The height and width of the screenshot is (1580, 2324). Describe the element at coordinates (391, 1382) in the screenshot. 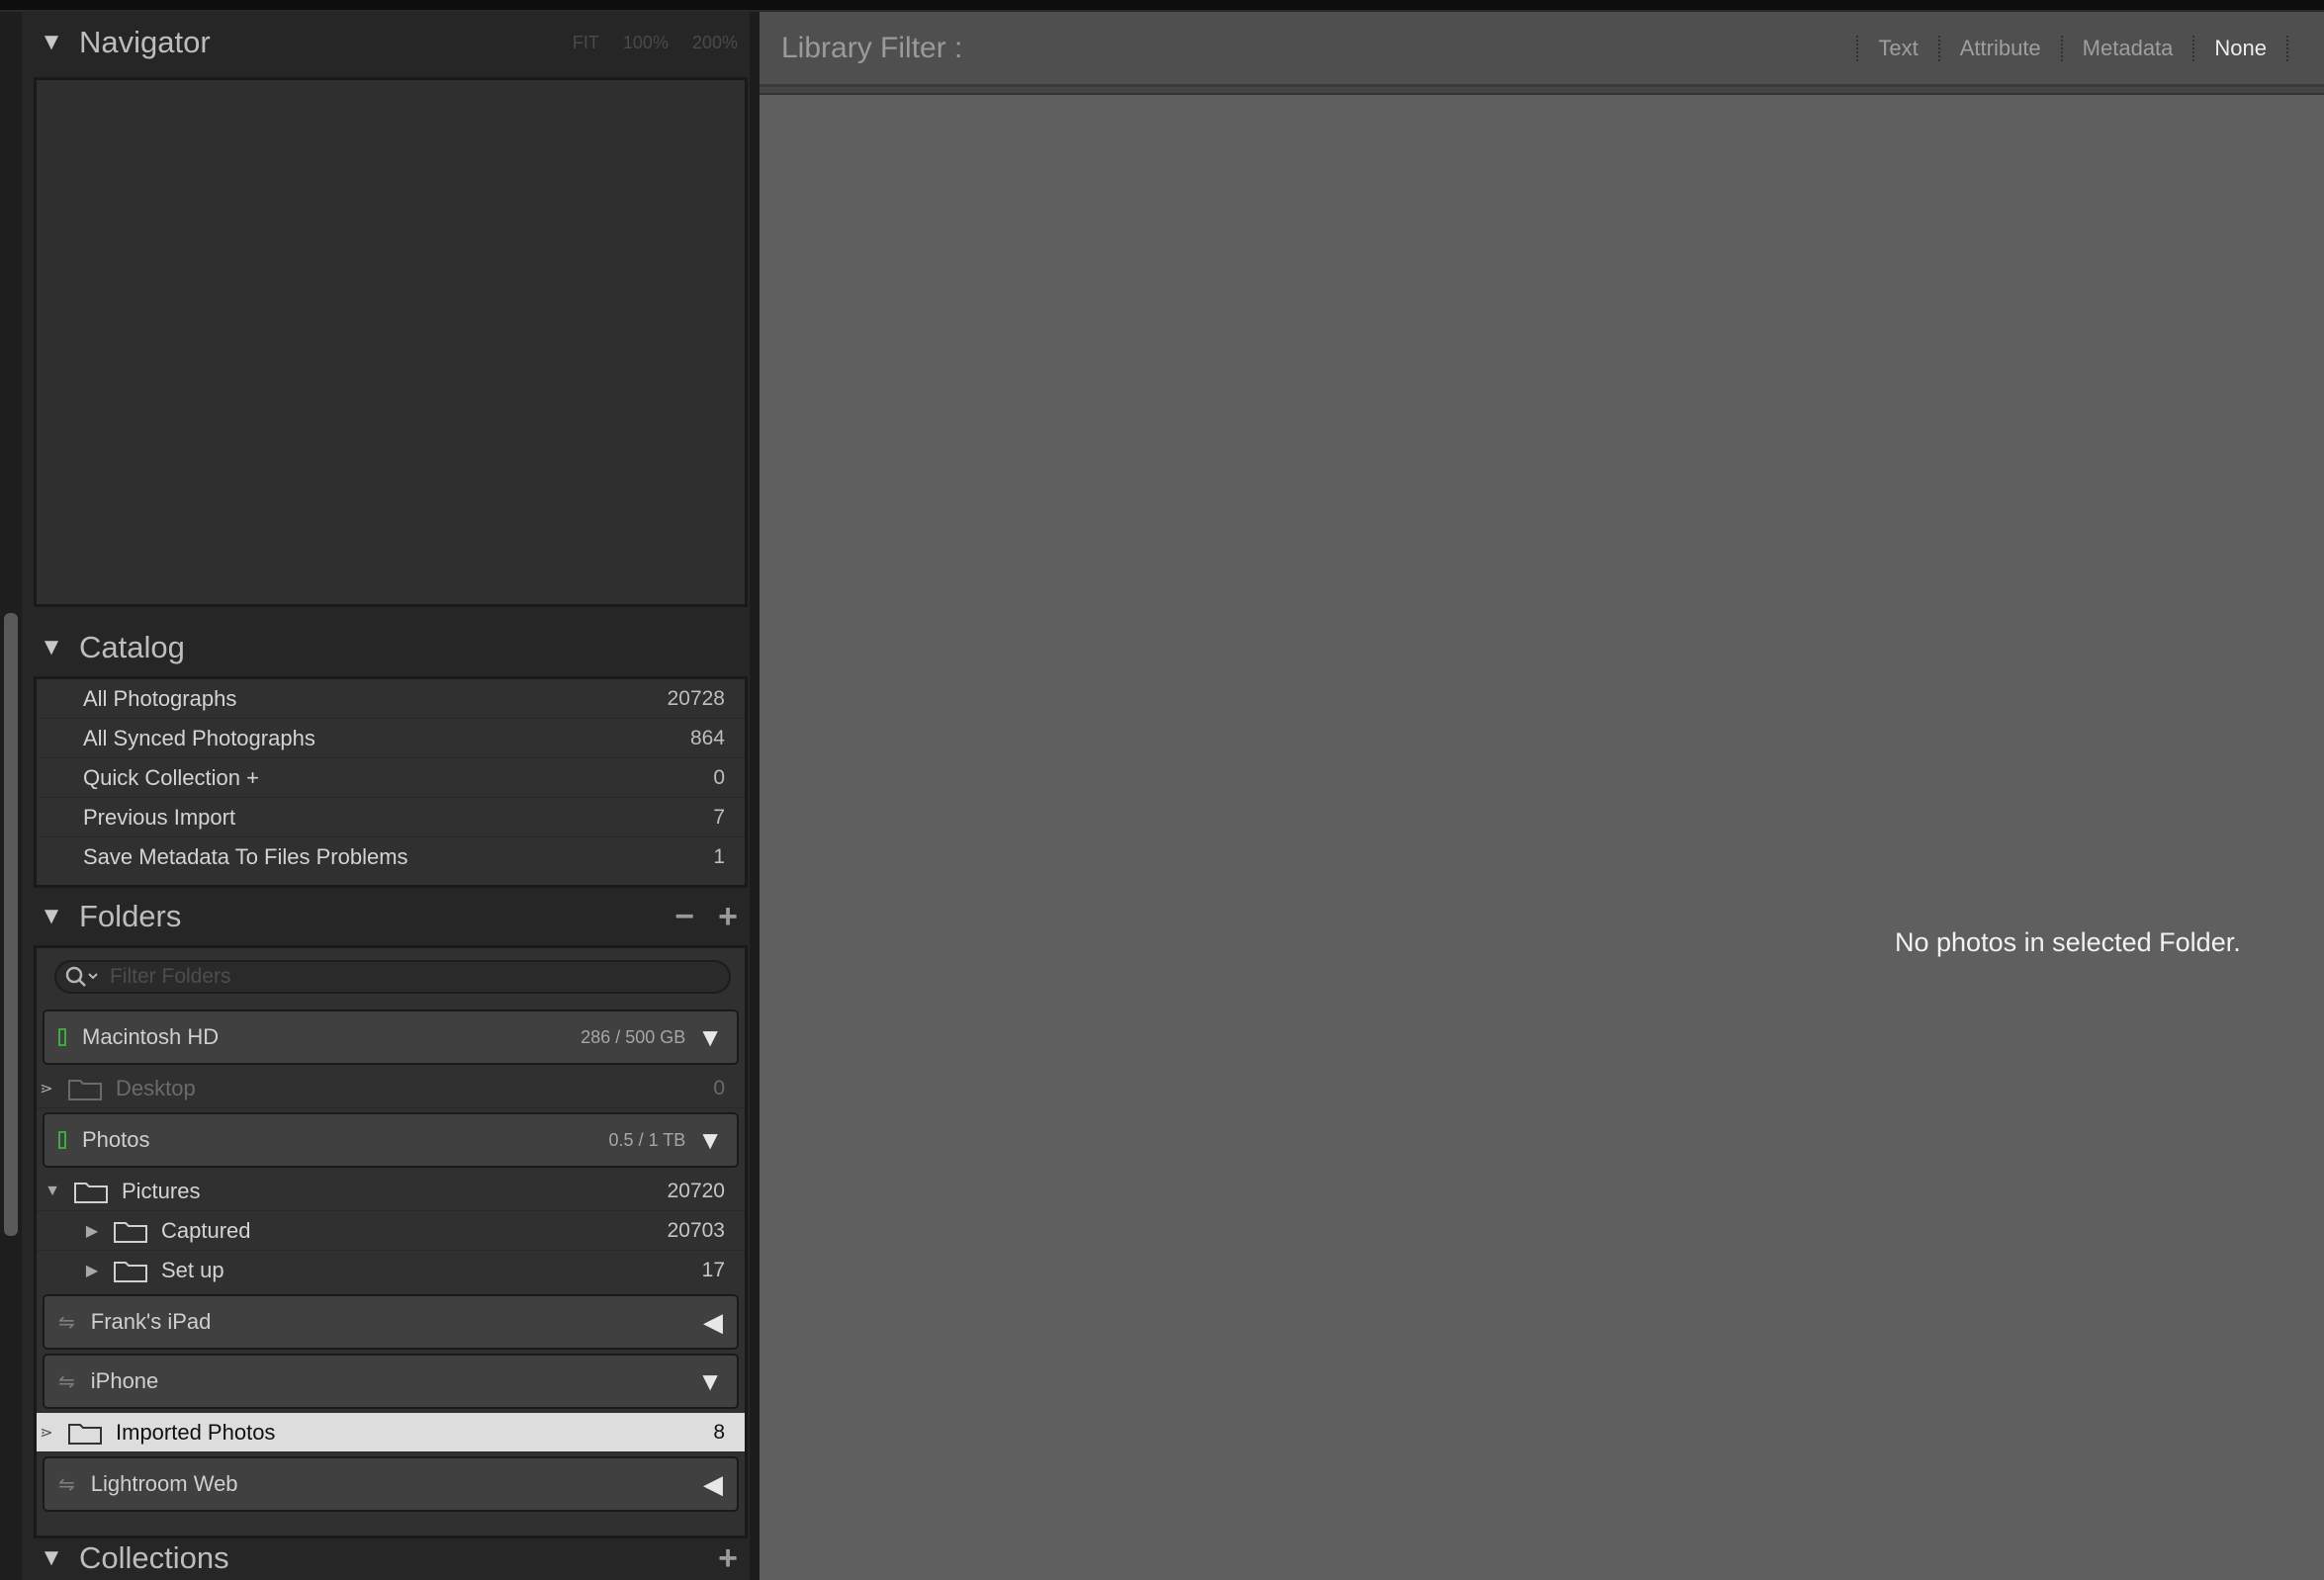

I see `volume-iphone: ⇋ iPhone ▼` at that location.